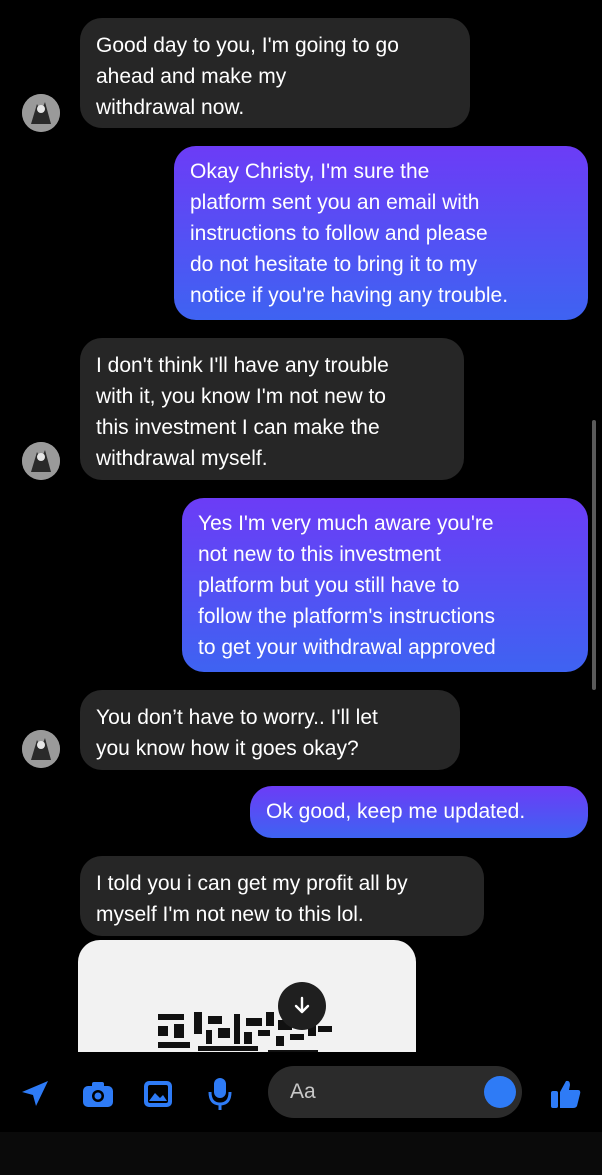  I want to click on message-input-placeholder: Aa, so click(303, 1091).